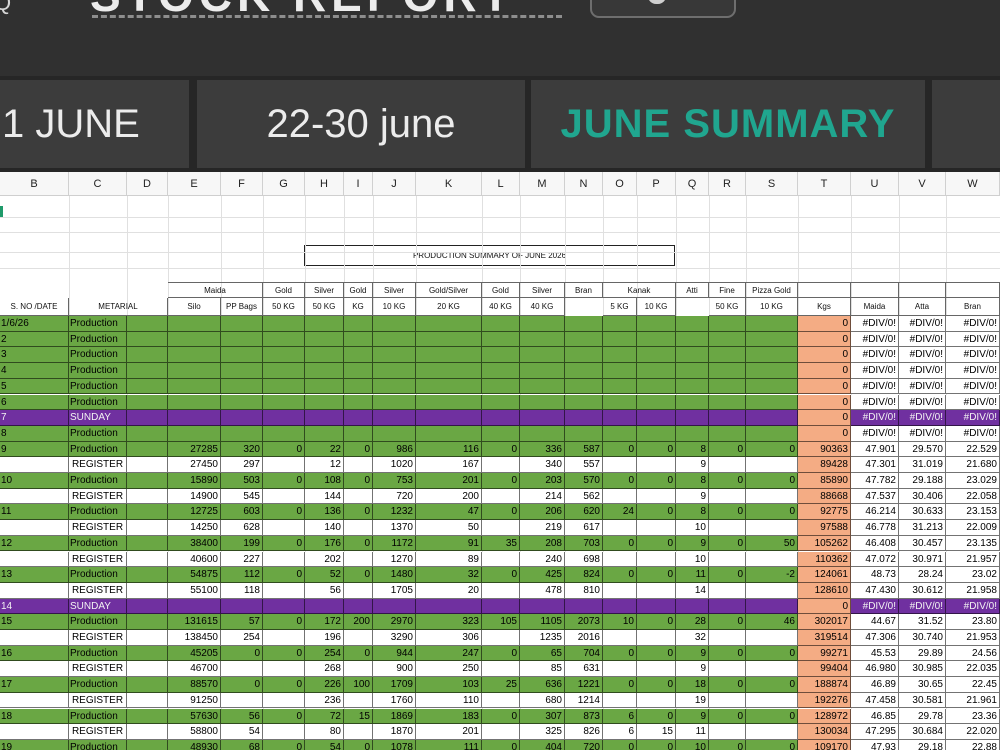  I want to click on cell-ppbags: 118, so click(242, 590).